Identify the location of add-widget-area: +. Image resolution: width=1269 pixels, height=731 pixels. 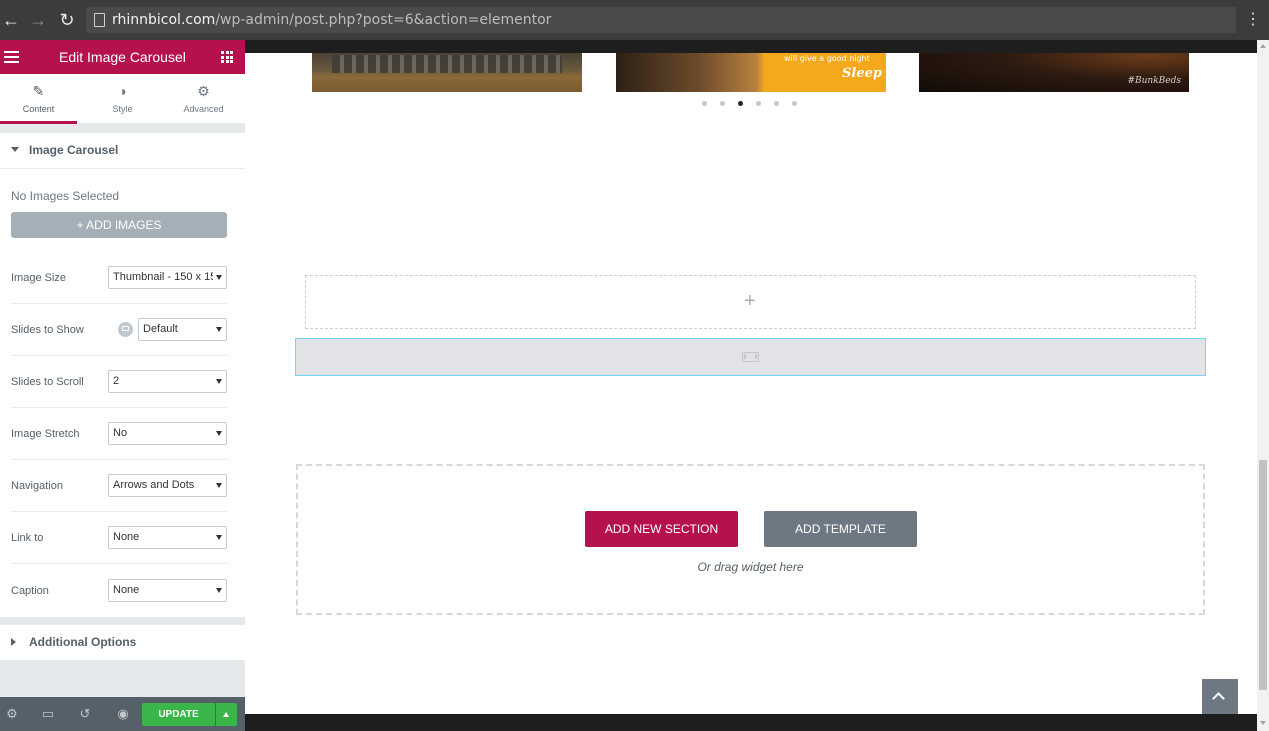
(750, 302).